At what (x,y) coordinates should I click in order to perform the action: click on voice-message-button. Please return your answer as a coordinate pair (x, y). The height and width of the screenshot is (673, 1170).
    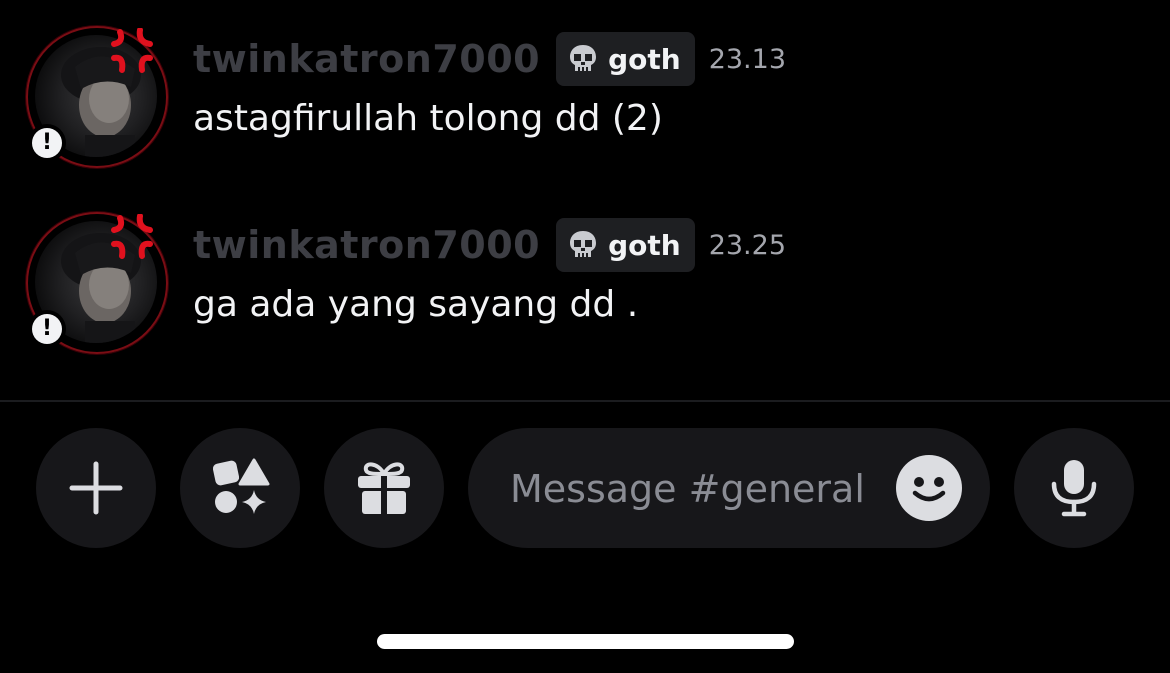
    Looking at the image, I should click on (1074, 488).